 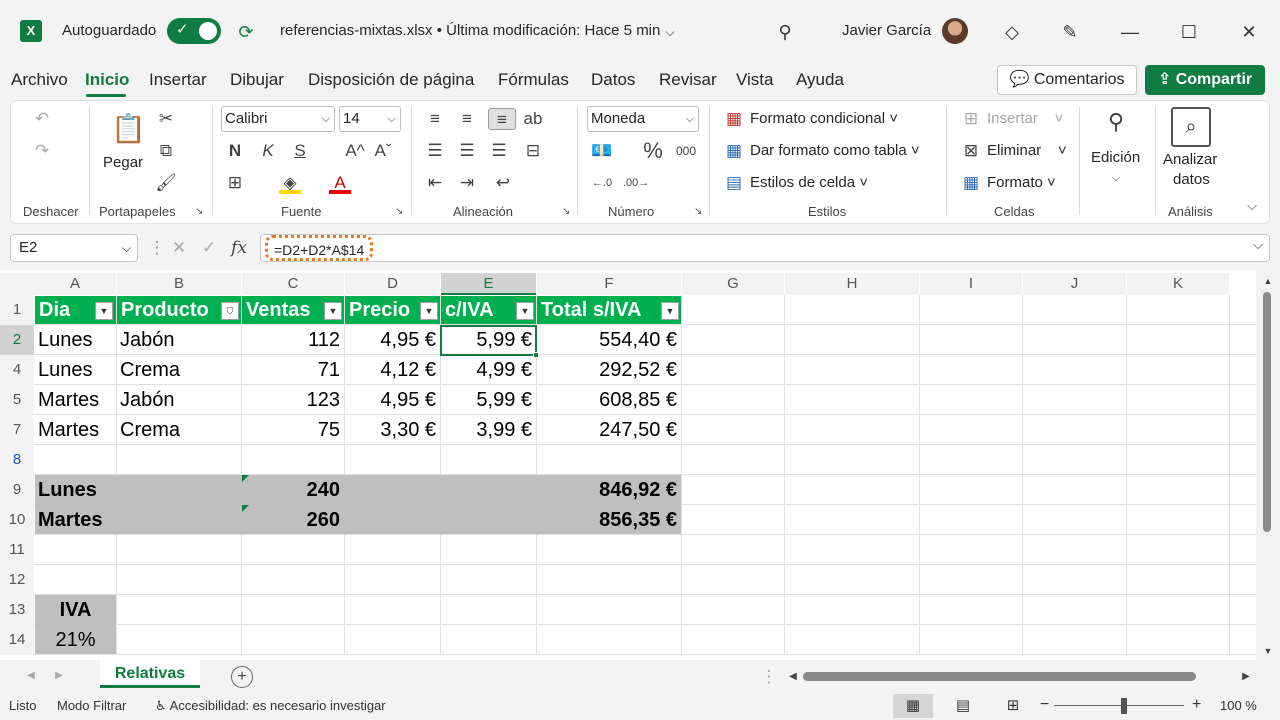 I want to click on row-header: 9, so click(x=17, y=490).